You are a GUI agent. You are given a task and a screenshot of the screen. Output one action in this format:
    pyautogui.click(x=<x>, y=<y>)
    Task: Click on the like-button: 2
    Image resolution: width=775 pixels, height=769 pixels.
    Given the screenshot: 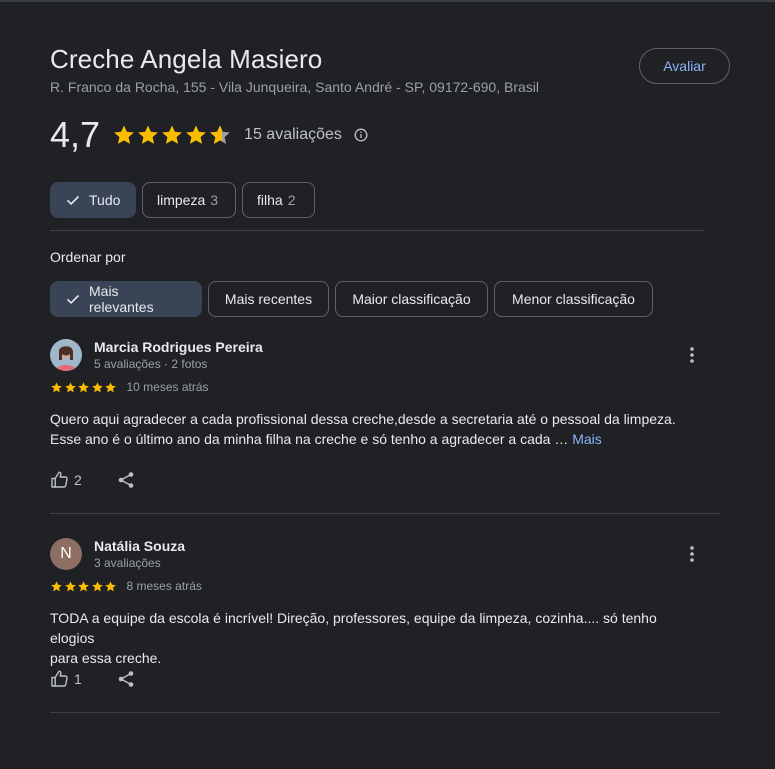 What is the action you would take?
    pyautogui.click(x=66, y=480)
    